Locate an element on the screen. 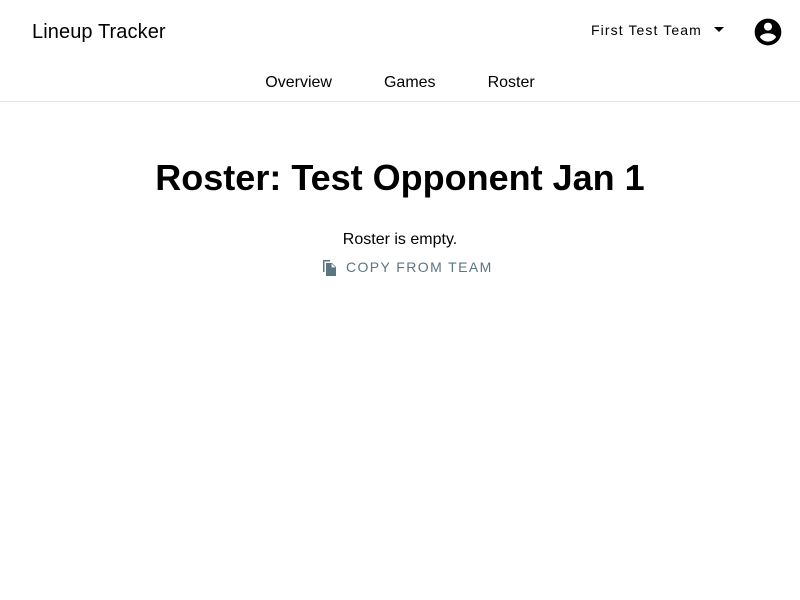  account-button is located at coordinates (768, 32).